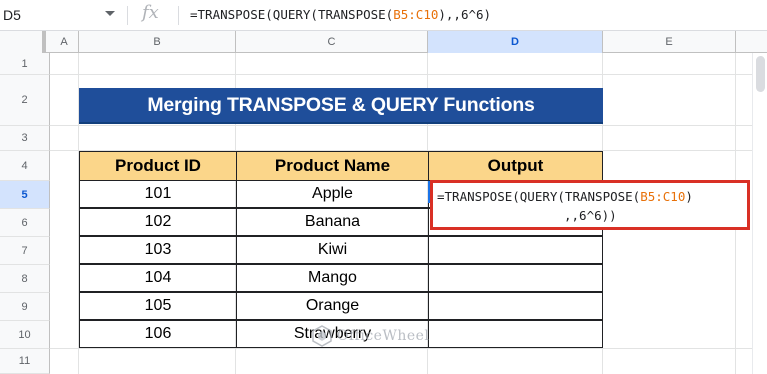  I want to click on cell-formula-line-1: =TRANSPOSE(QUERY(TRANSPOSE(B5:C10), so click(565, 196).